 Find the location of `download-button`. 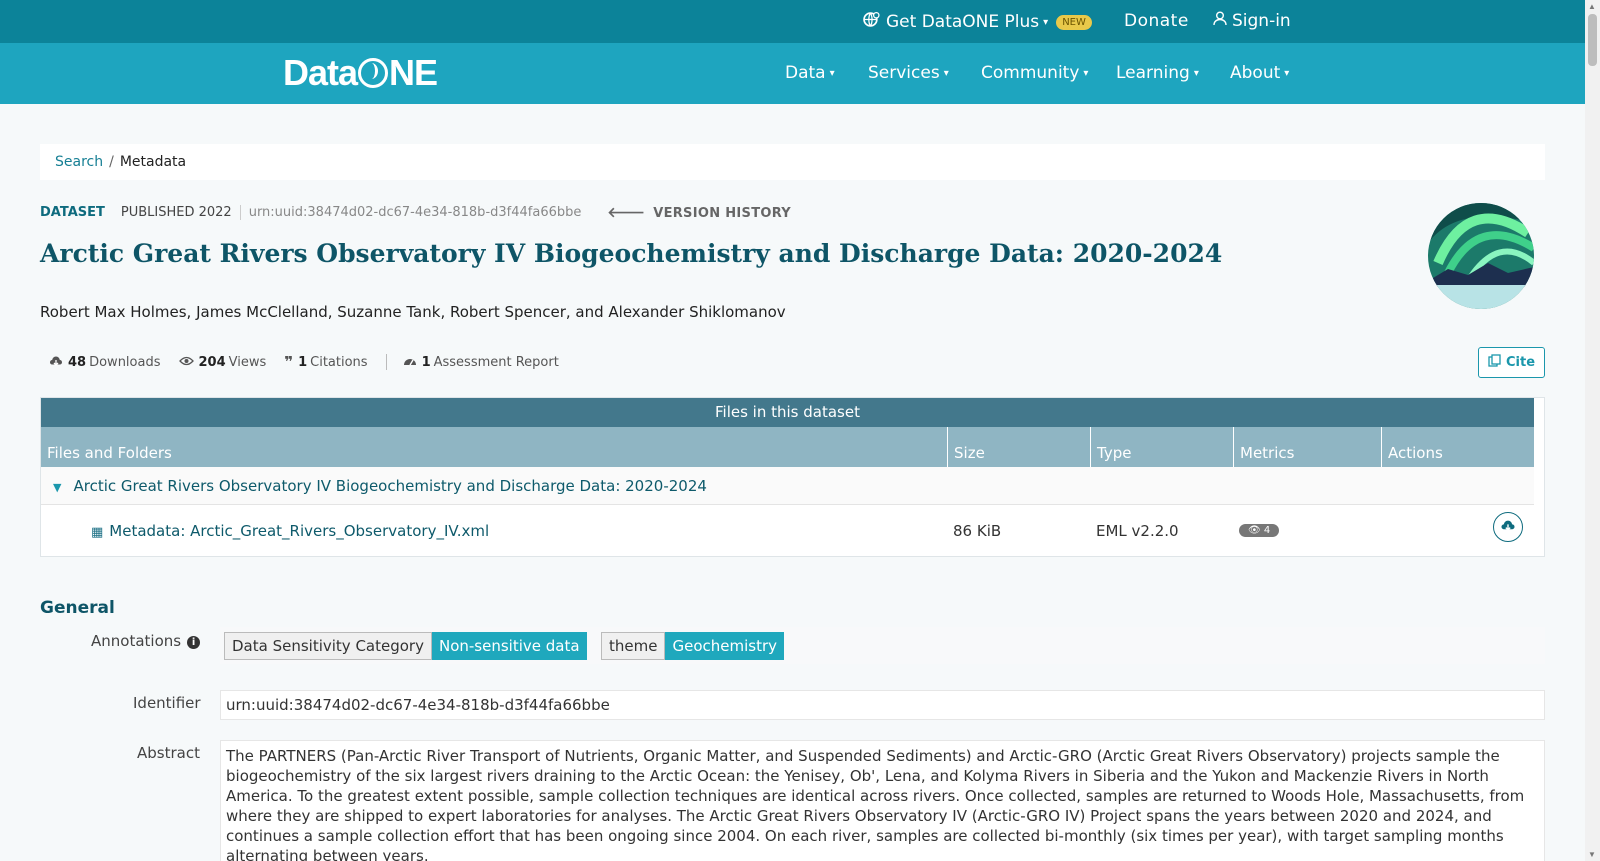

download-button is located at coordinates (1508, 527).